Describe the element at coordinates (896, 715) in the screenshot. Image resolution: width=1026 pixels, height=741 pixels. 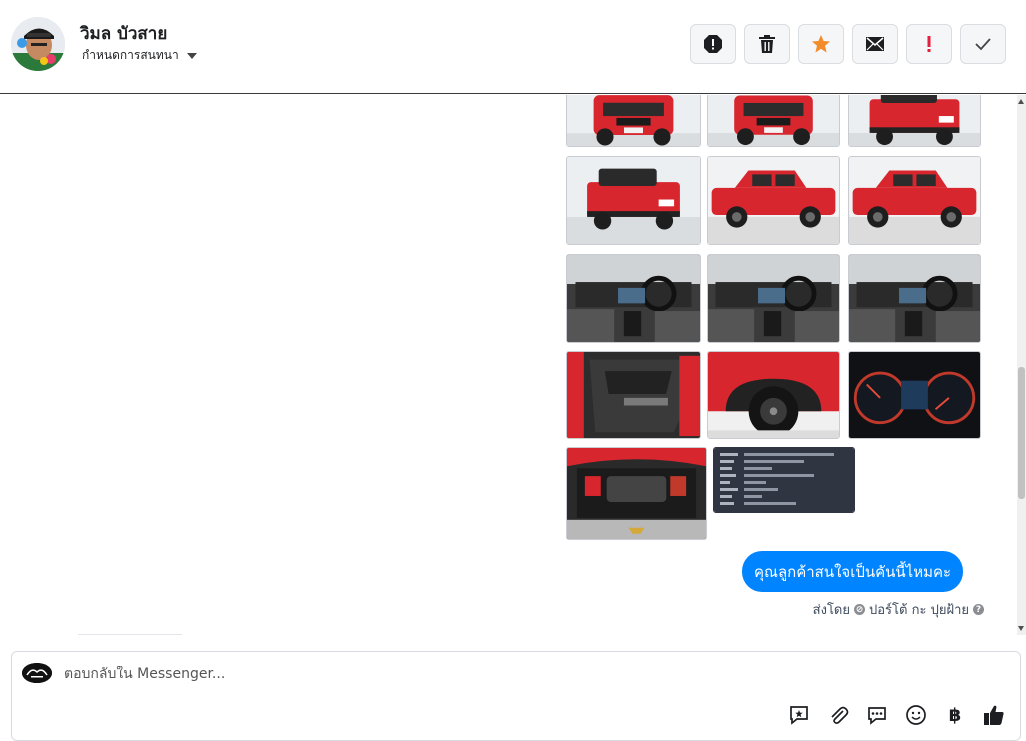
I see `composer-tools: ฿` at that location.